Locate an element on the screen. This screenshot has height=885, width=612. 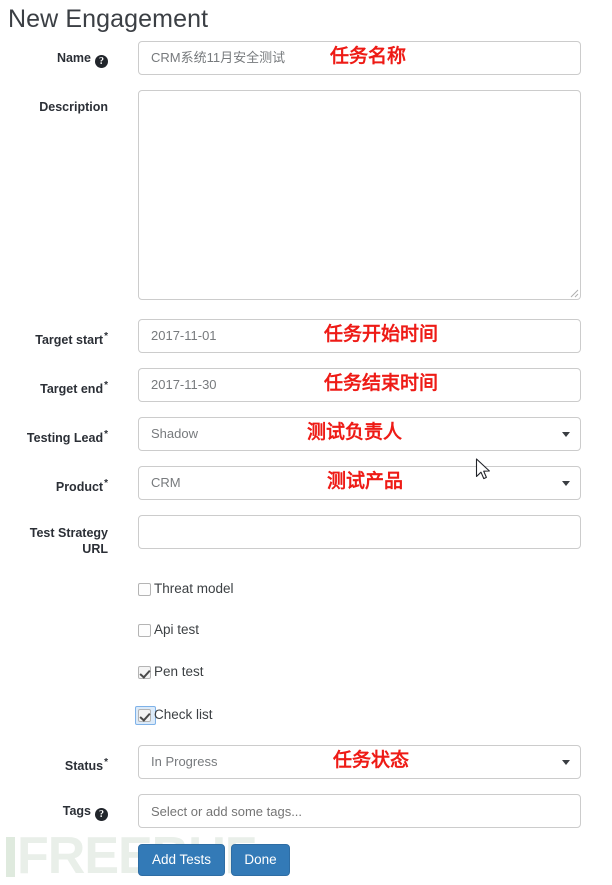
label-description: Description is located at coordinates (73, 107).